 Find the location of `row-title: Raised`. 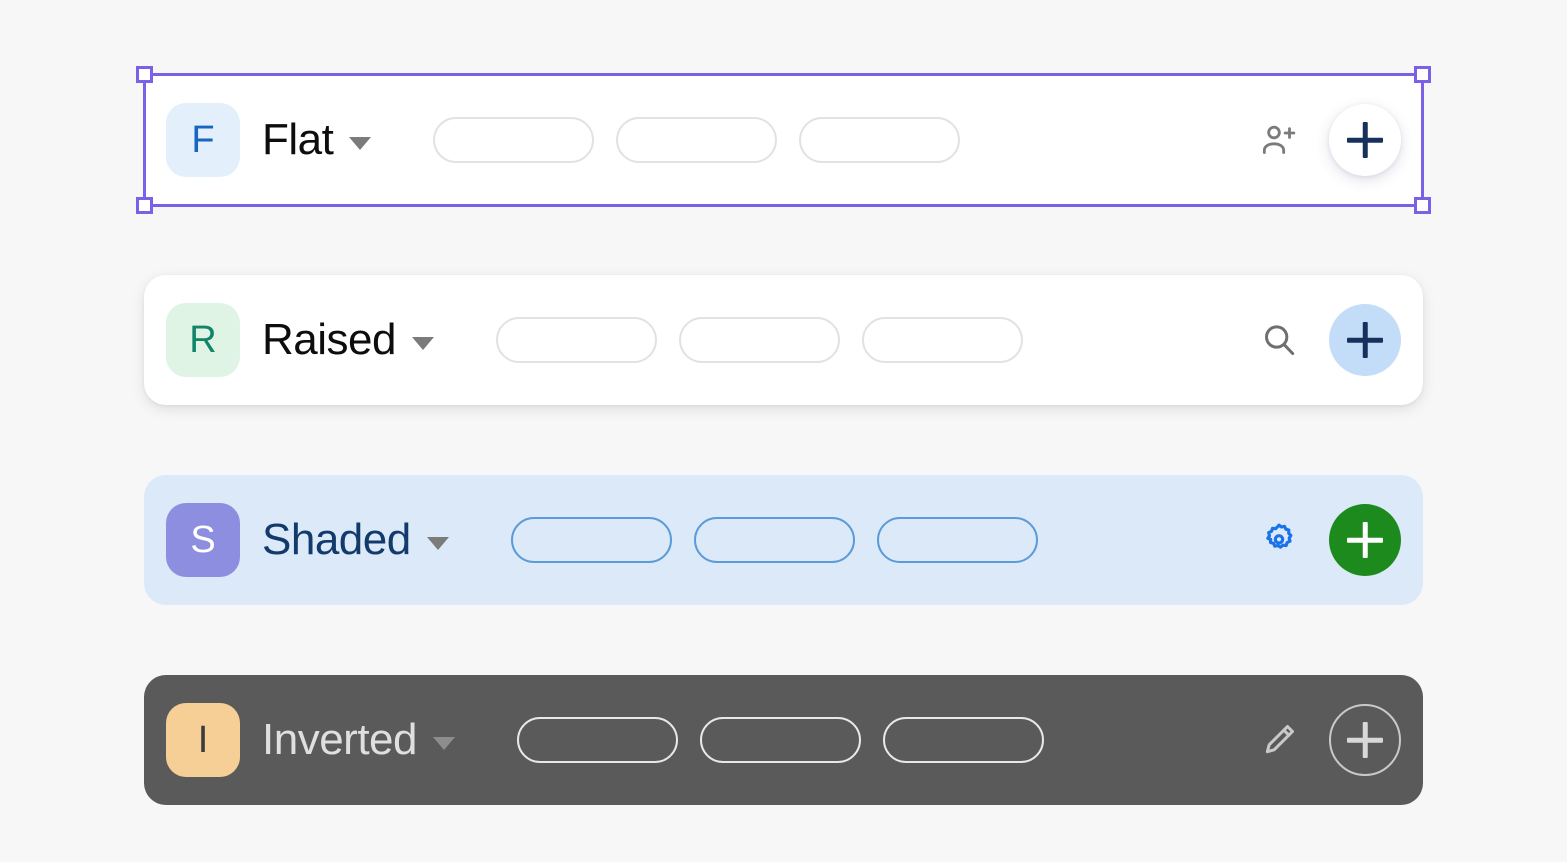

row-title: Raised is located at coordinates (329, 339).